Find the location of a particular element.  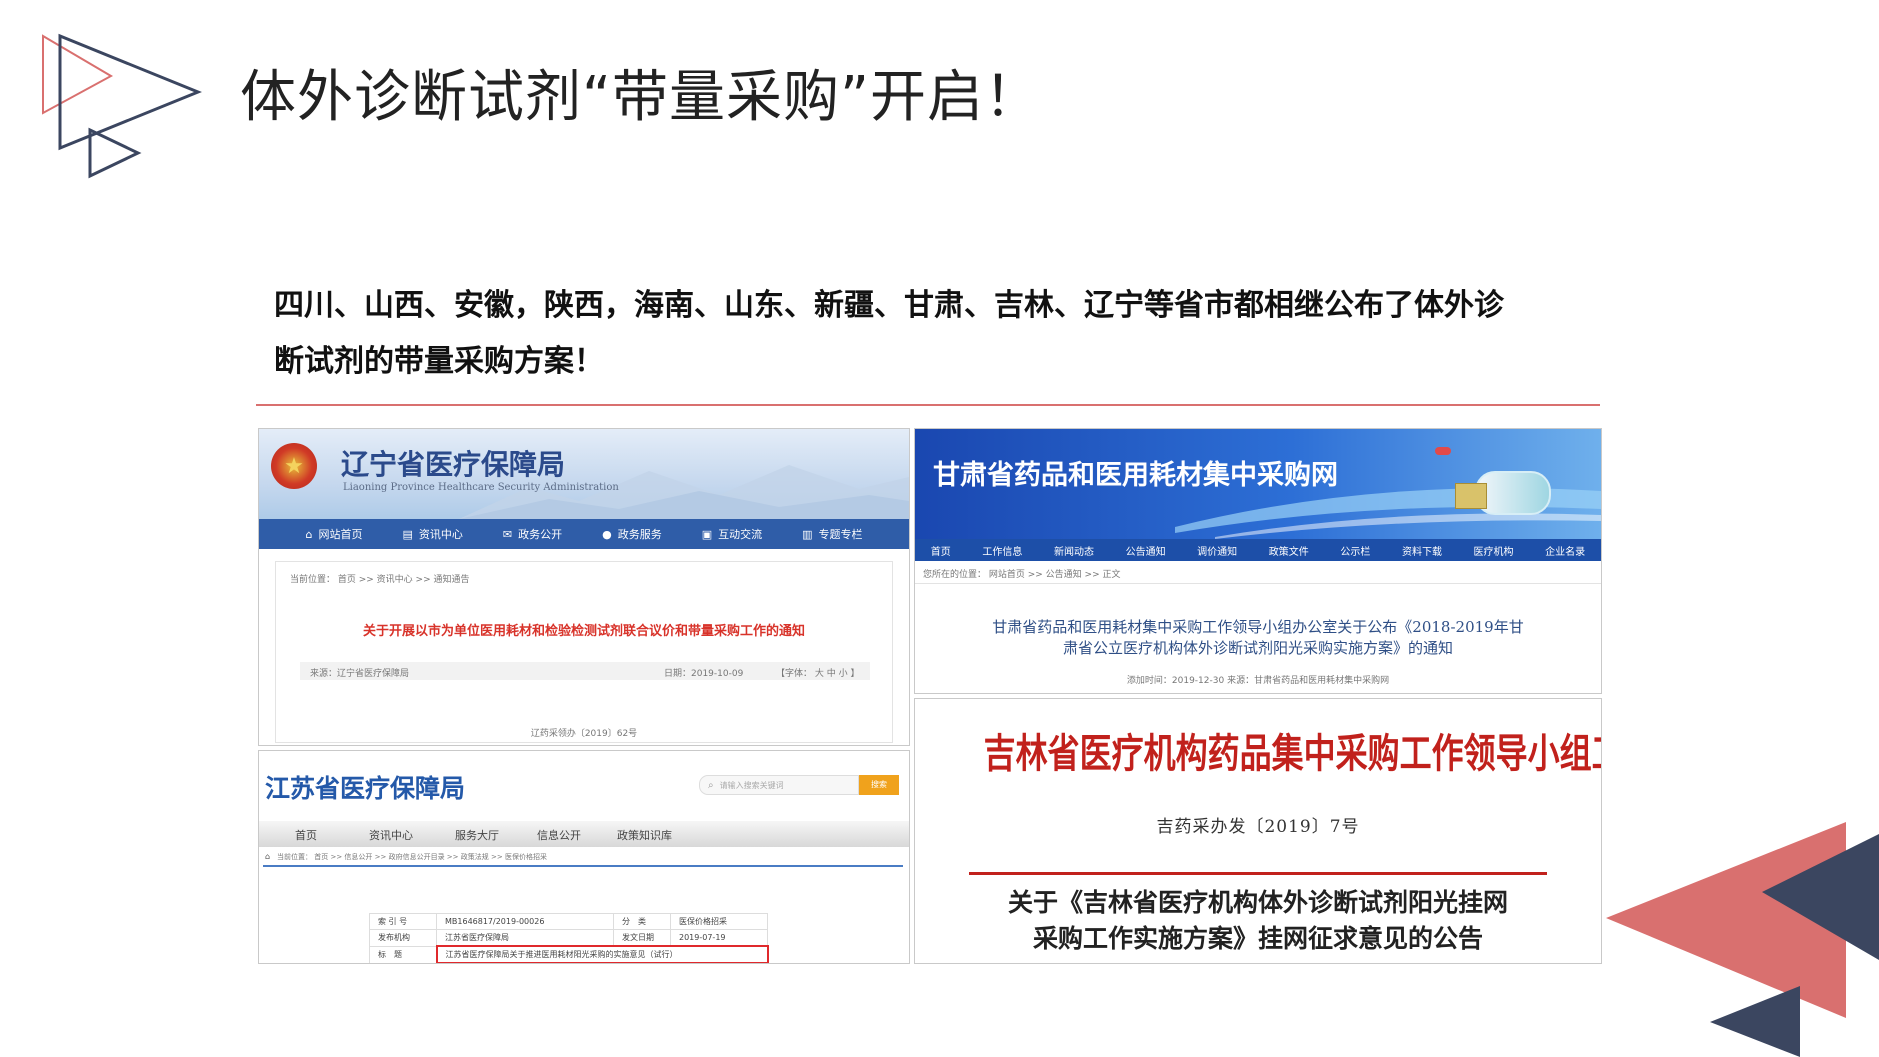

gansu-nav-hospitals: 医疗机构 is located at coordinates (1494, 550).